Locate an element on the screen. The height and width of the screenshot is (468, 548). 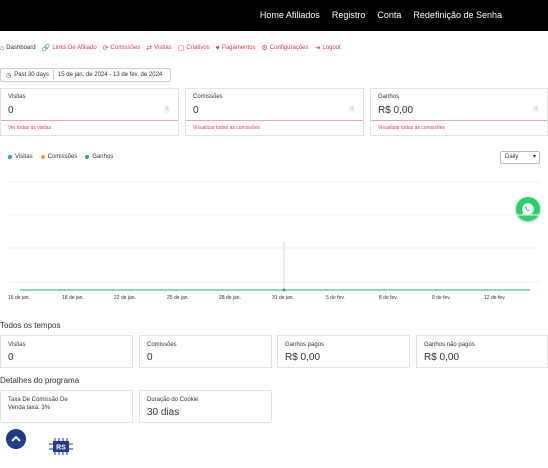
payment-icon: ♥ is located at coordinates (217, 48).